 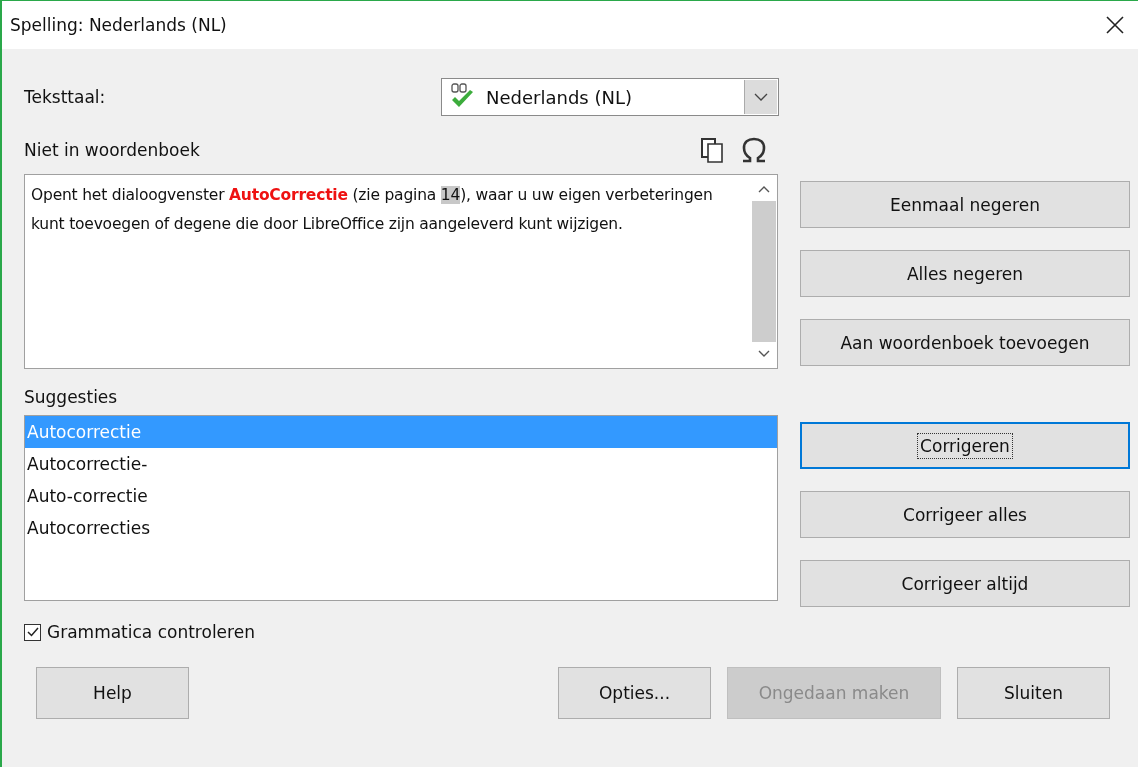 What do you see at coordinates (610, 97) in the screenshot?
I see `language-dropdown: Nederlands (NL)` at bounding box center [610, 97].